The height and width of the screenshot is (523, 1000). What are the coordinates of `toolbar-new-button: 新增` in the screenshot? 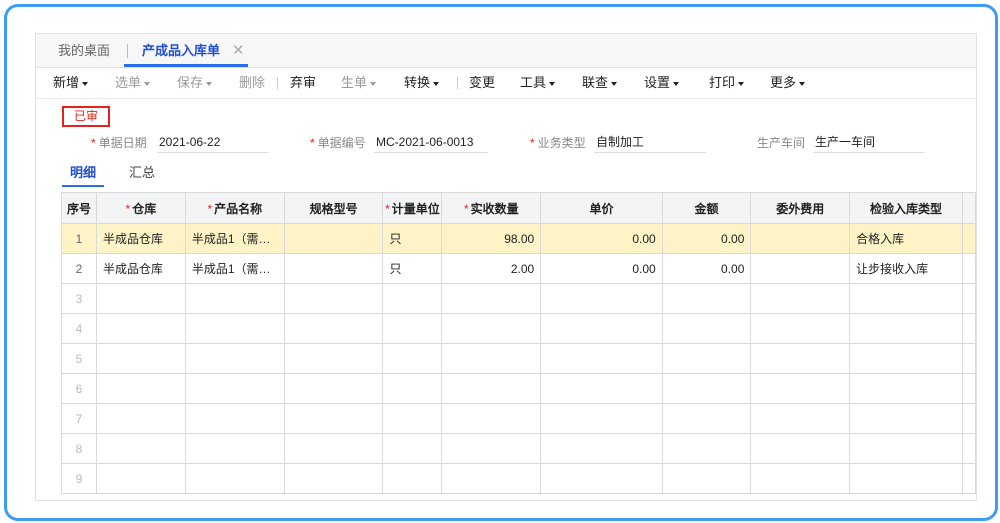 It's located at (71, 83).